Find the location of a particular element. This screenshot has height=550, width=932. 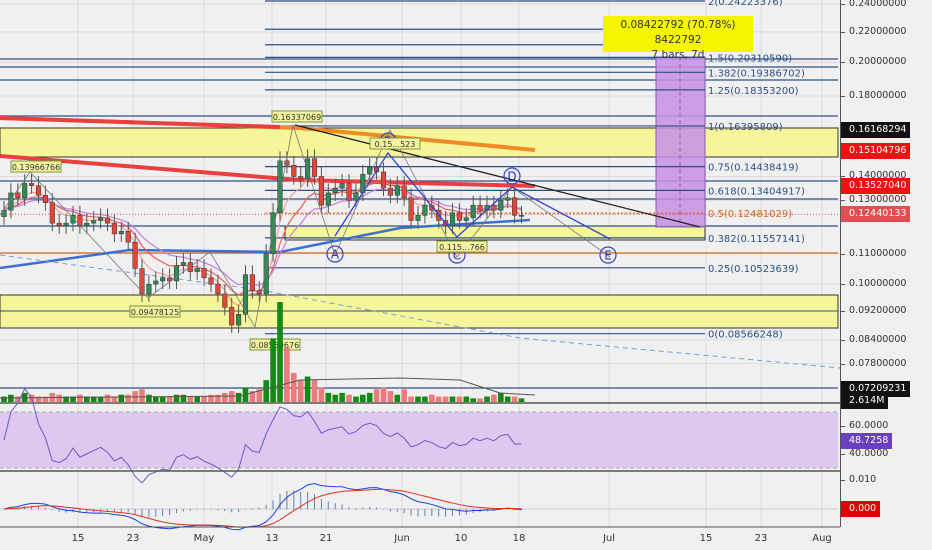

swing-label-text: 0.115...766 is located at coordinates (462, 247).